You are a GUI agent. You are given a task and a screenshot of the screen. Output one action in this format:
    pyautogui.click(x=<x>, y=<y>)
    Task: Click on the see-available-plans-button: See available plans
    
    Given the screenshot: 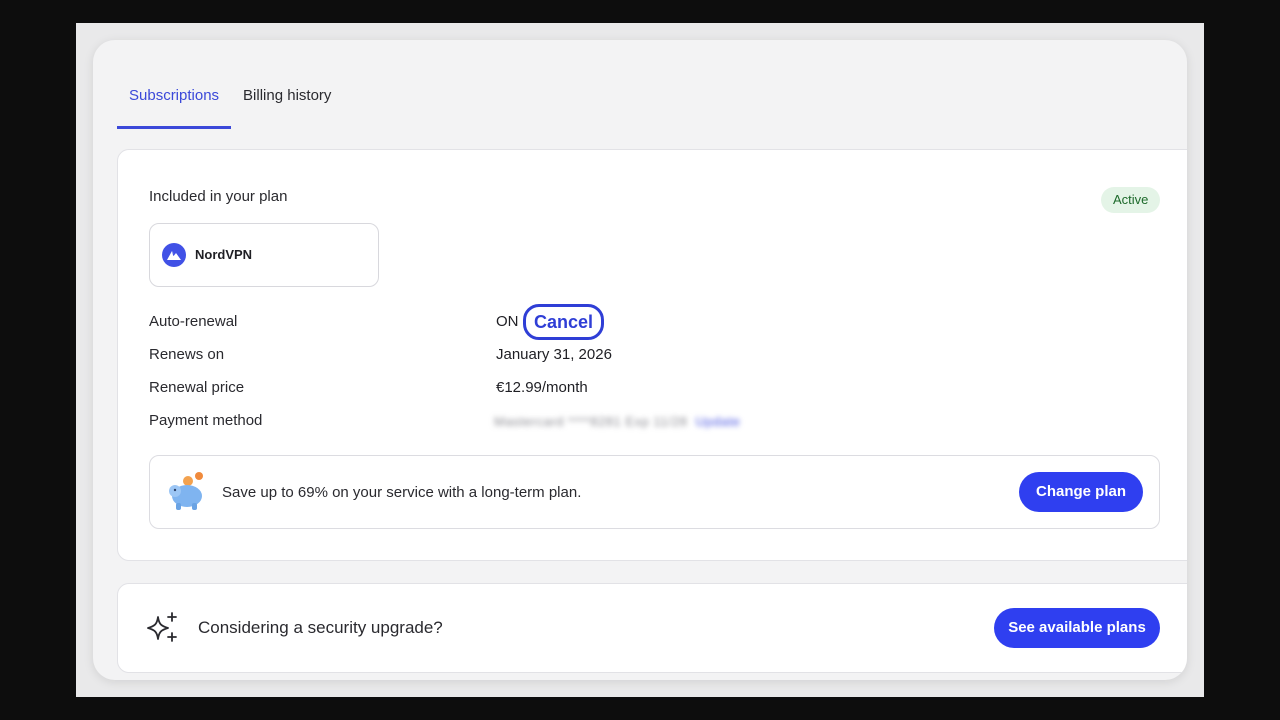 What is the action you would take?
    pyautogui.click(x=1077, y=628)
    